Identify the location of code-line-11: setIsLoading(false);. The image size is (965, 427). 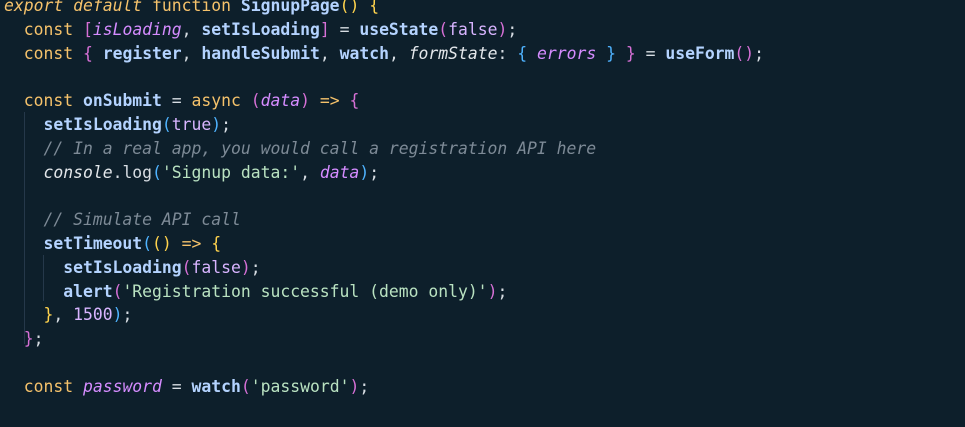
(162, 267).